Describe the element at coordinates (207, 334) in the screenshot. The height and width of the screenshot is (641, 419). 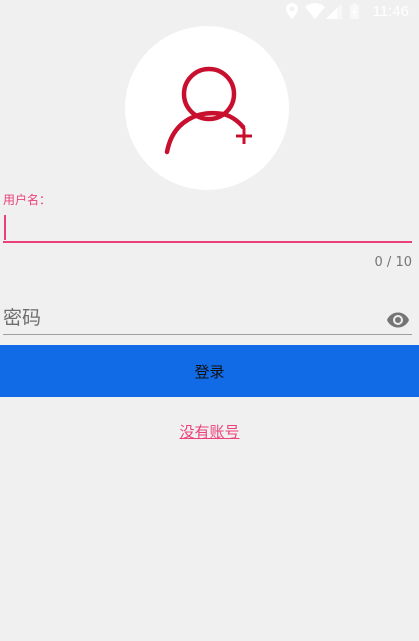
I see `password-underline` at that location.